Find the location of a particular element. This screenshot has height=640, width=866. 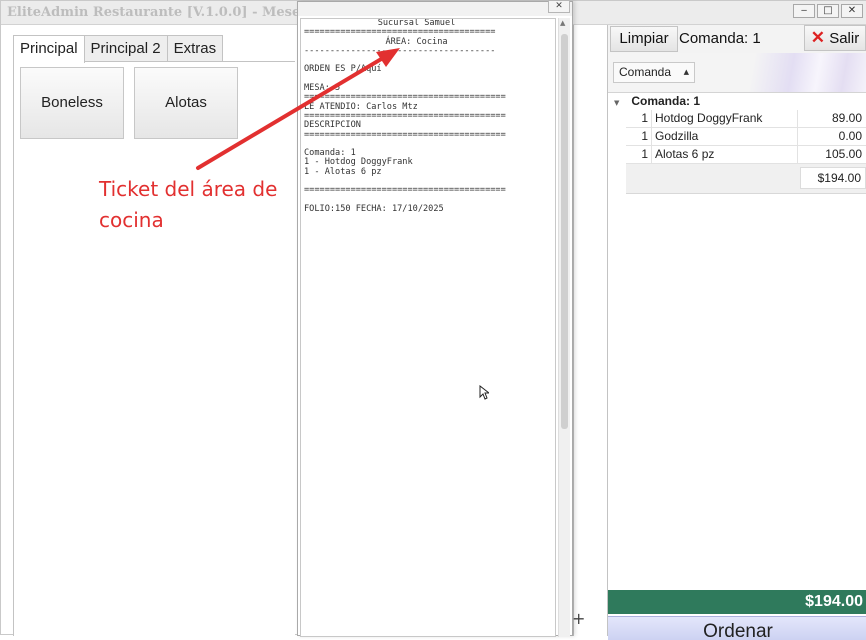

clear-button: Limpiar is located at coordinates (644, 39).